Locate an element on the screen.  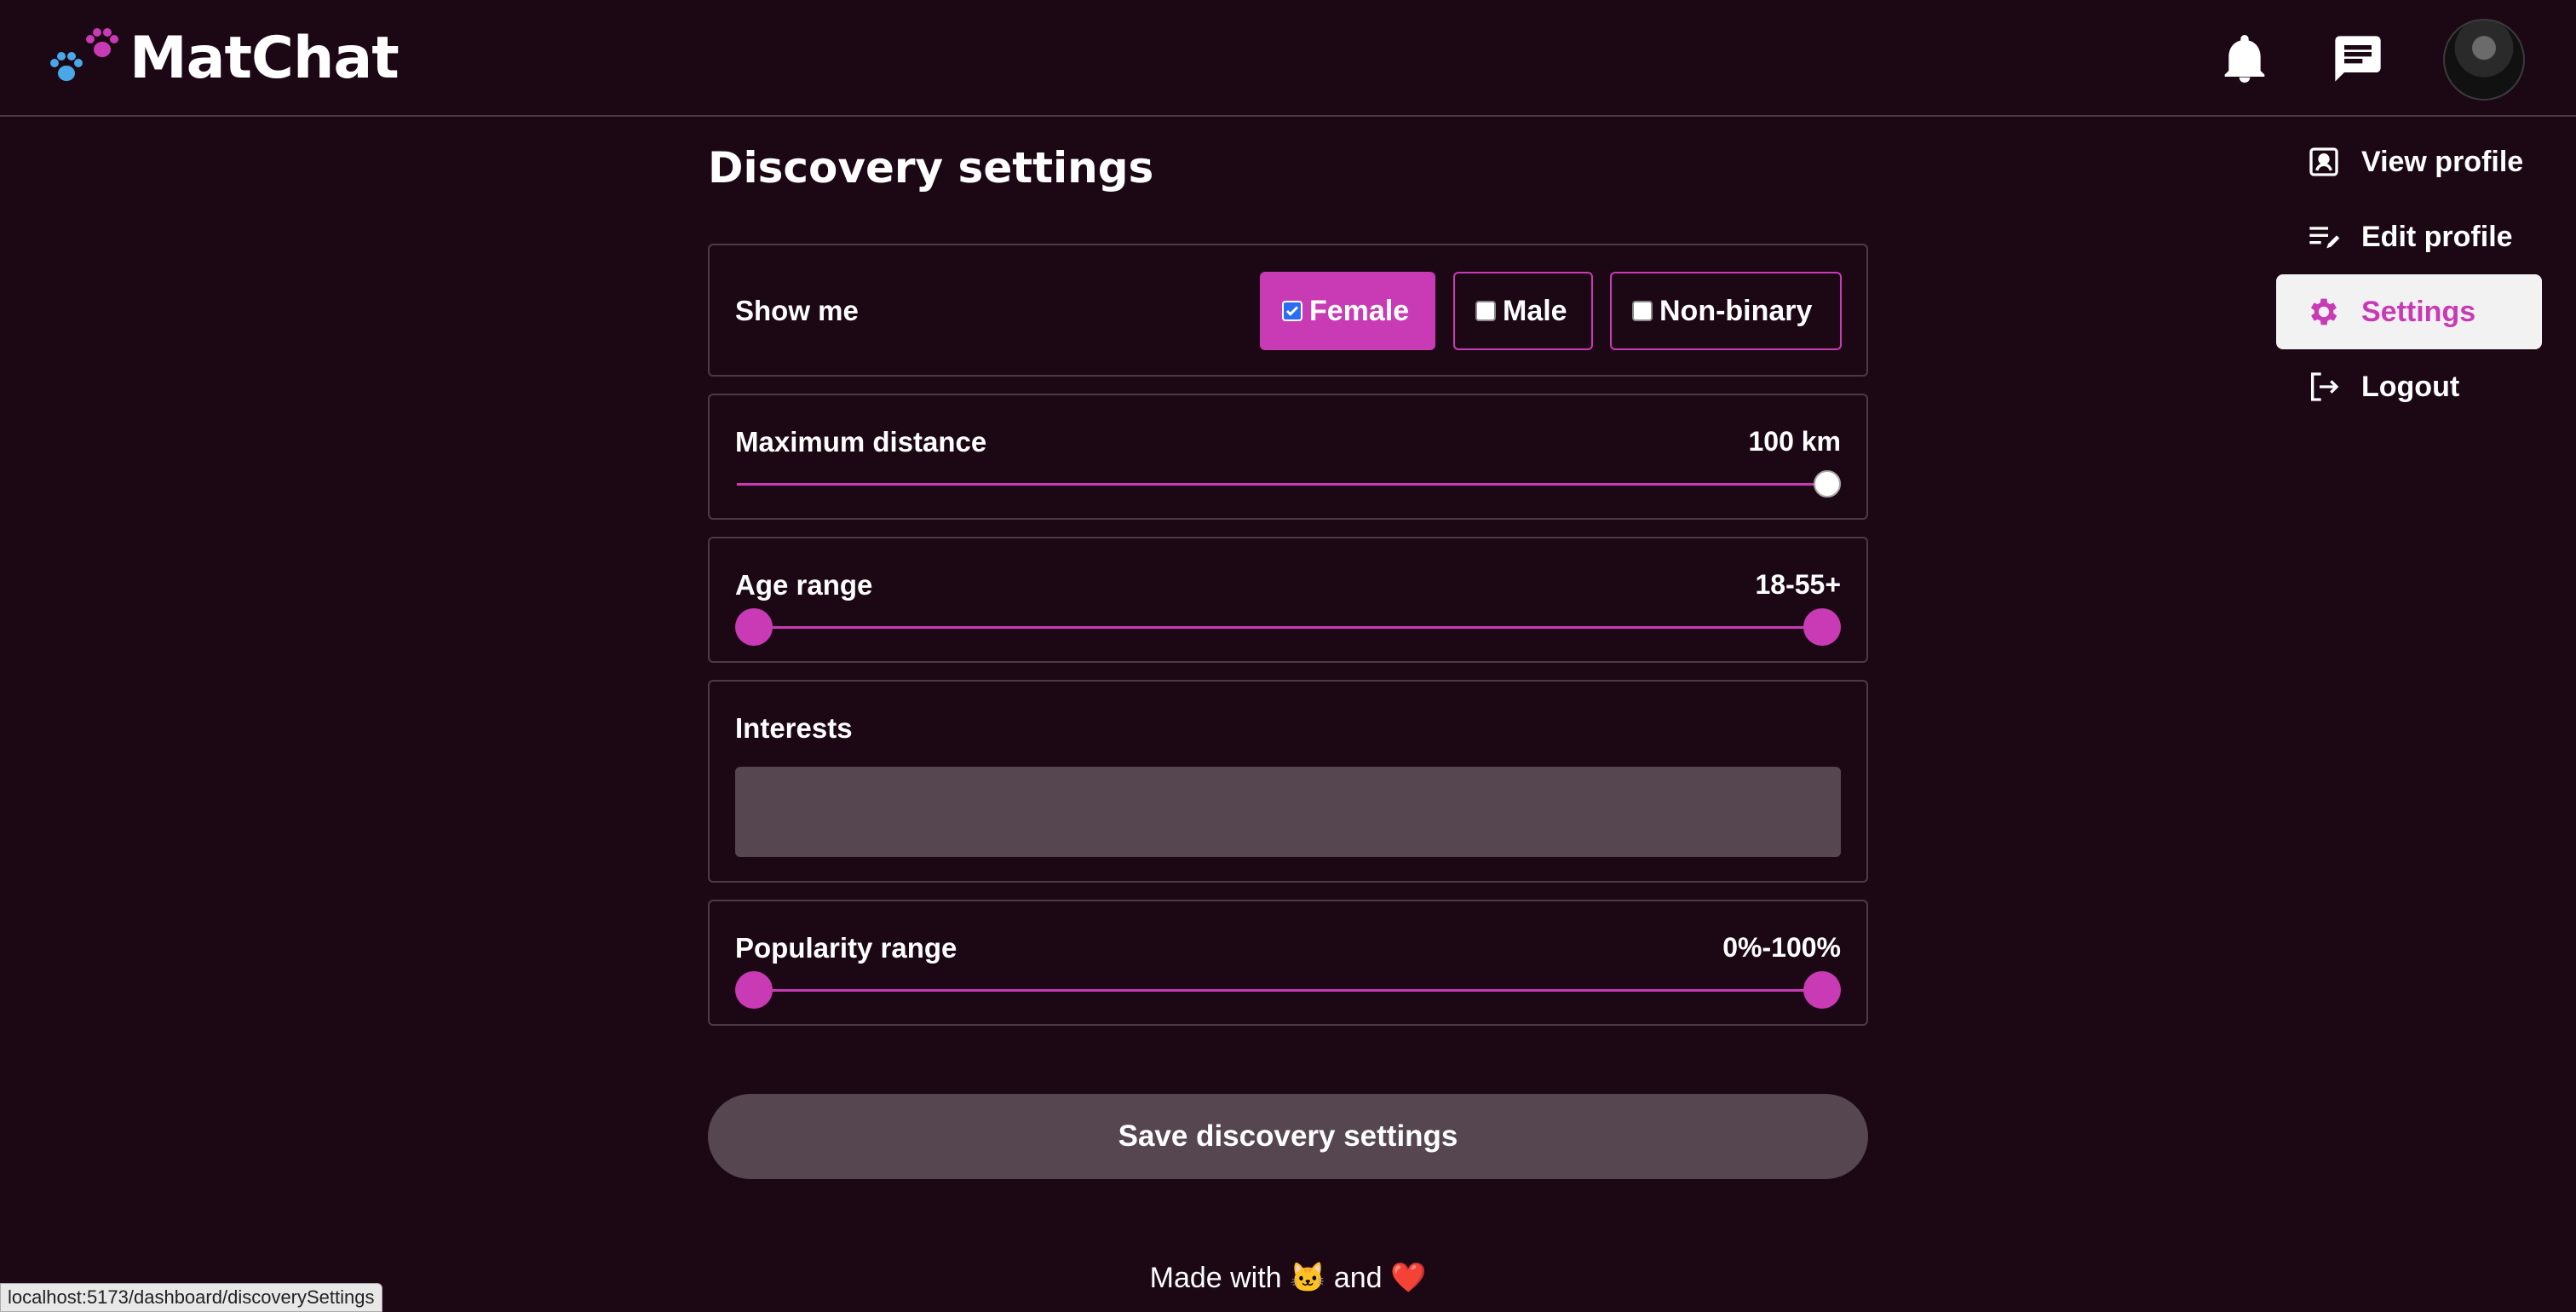
profile-dropdown-menu: View profile Edit profile Settings is located at coordinates (2409, 274).